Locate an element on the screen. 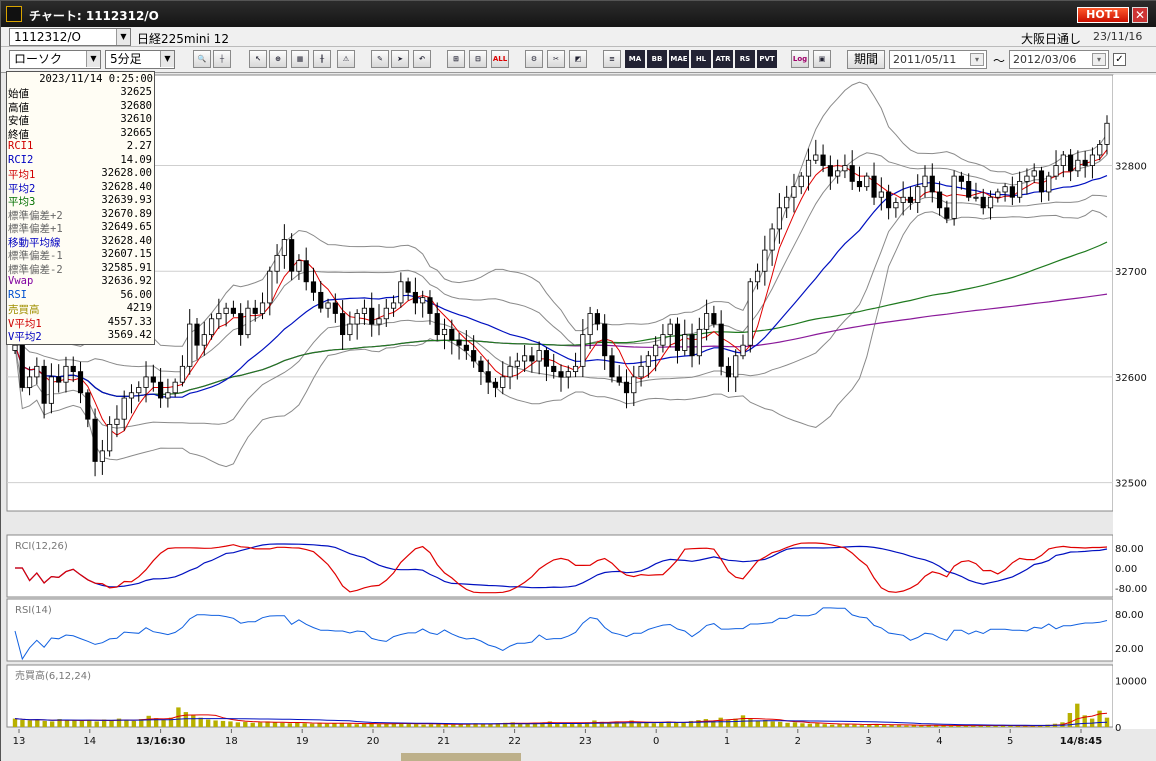  cursor-icon: ↖ is located at coordinates (258, 59).